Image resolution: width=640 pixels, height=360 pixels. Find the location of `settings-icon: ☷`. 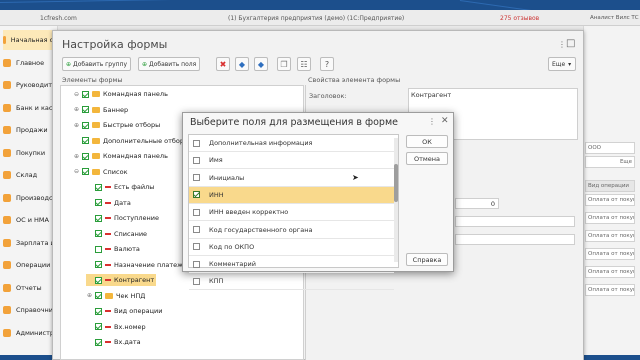

settings-icon: ☷ is located at coordinates (304, 64).